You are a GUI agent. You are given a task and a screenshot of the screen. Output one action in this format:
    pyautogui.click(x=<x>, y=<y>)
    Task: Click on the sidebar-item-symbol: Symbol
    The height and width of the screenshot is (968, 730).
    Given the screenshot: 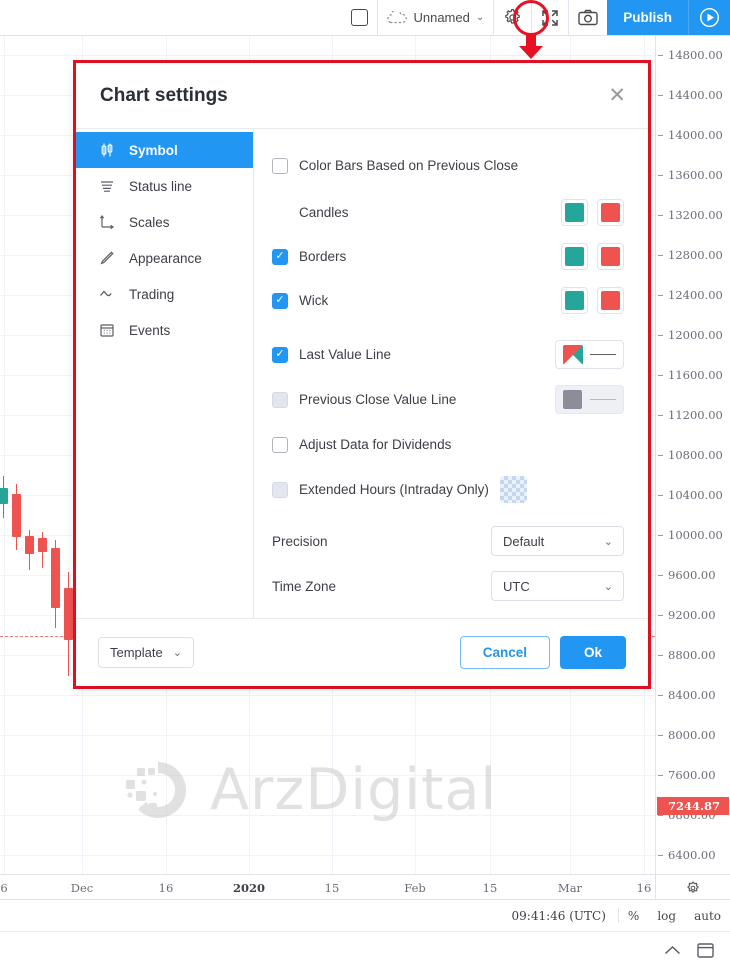 What is the action you would take?
    pyautogui.click(x=164, y=150)
    